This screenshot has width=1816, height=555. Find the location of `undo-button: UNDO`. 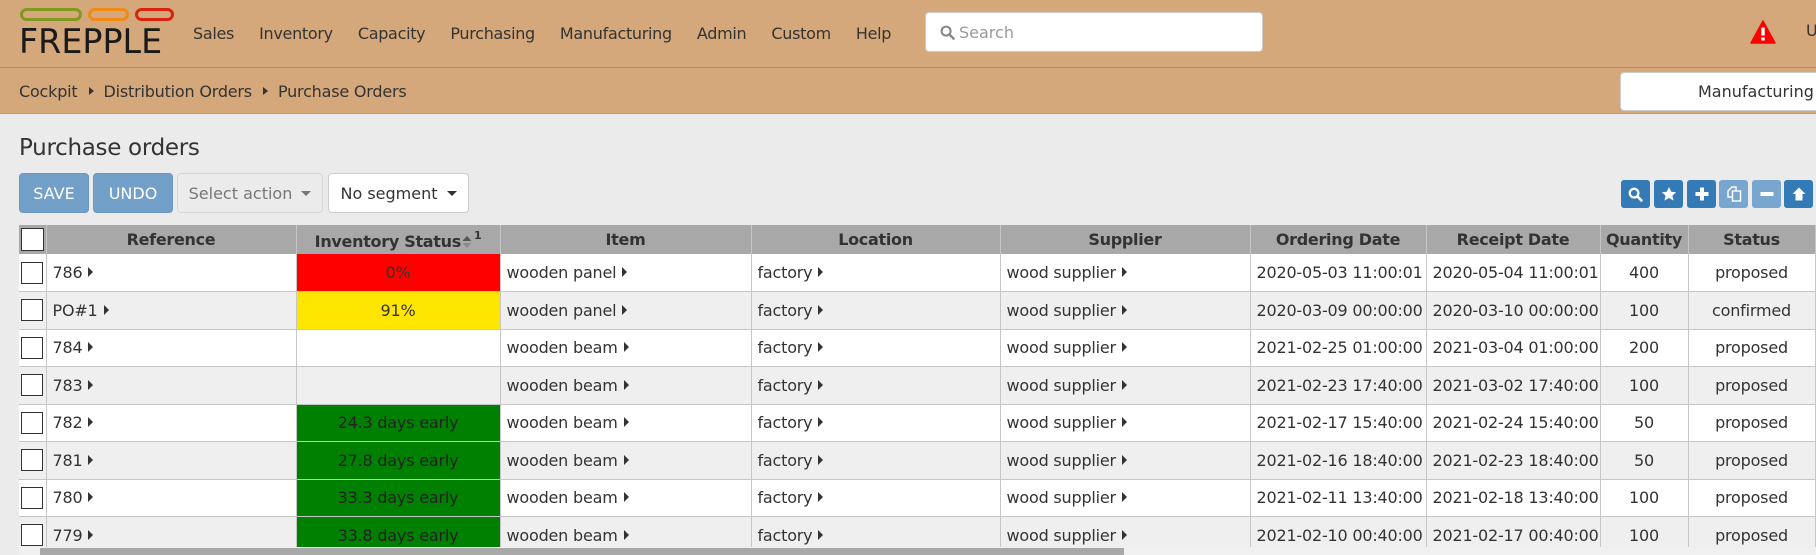

undo-button: UNDO is located at coordinates (133, 193).